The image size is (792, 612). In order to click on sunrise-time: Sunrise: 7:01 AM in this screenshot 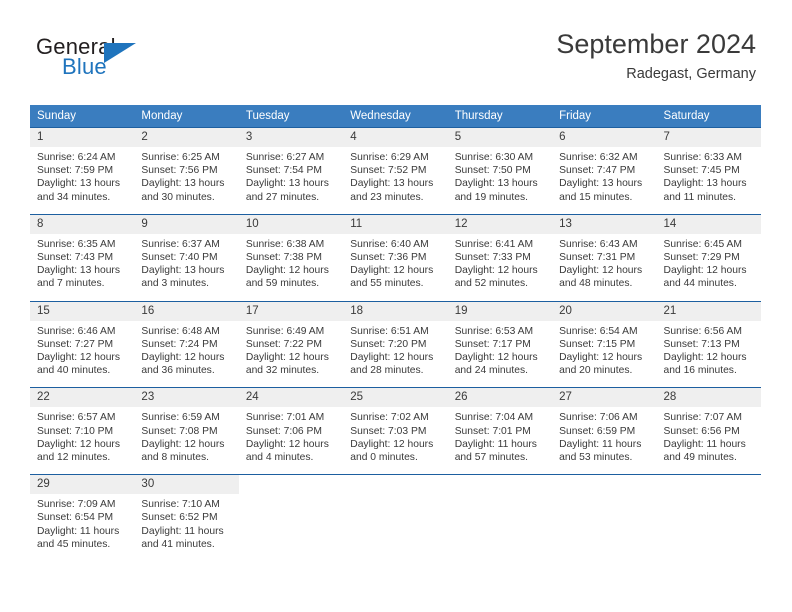, I will do `click(285, 418)`.